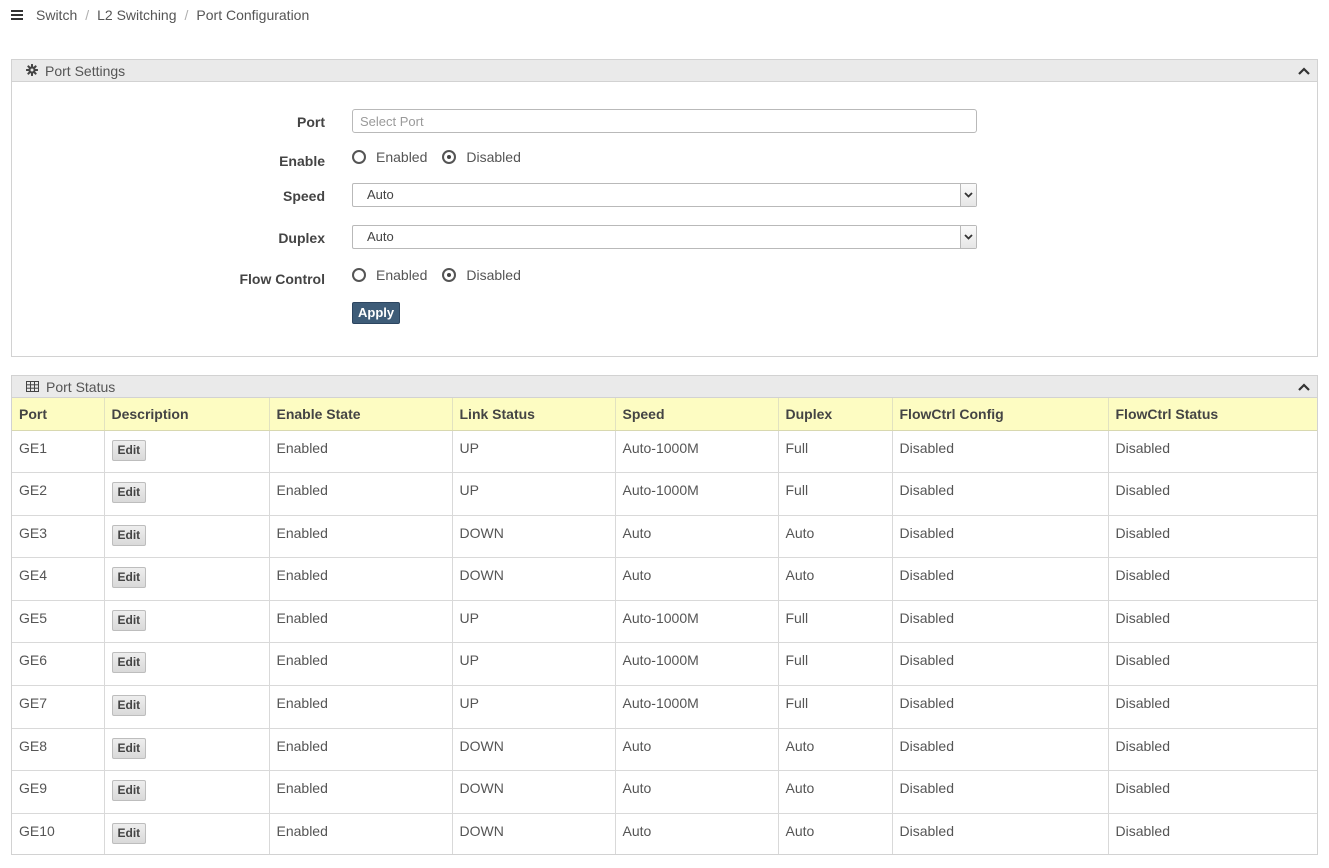 This screenshot has width=1329, height=868. I want to click on enable-label: Enable, so click(302, 161).